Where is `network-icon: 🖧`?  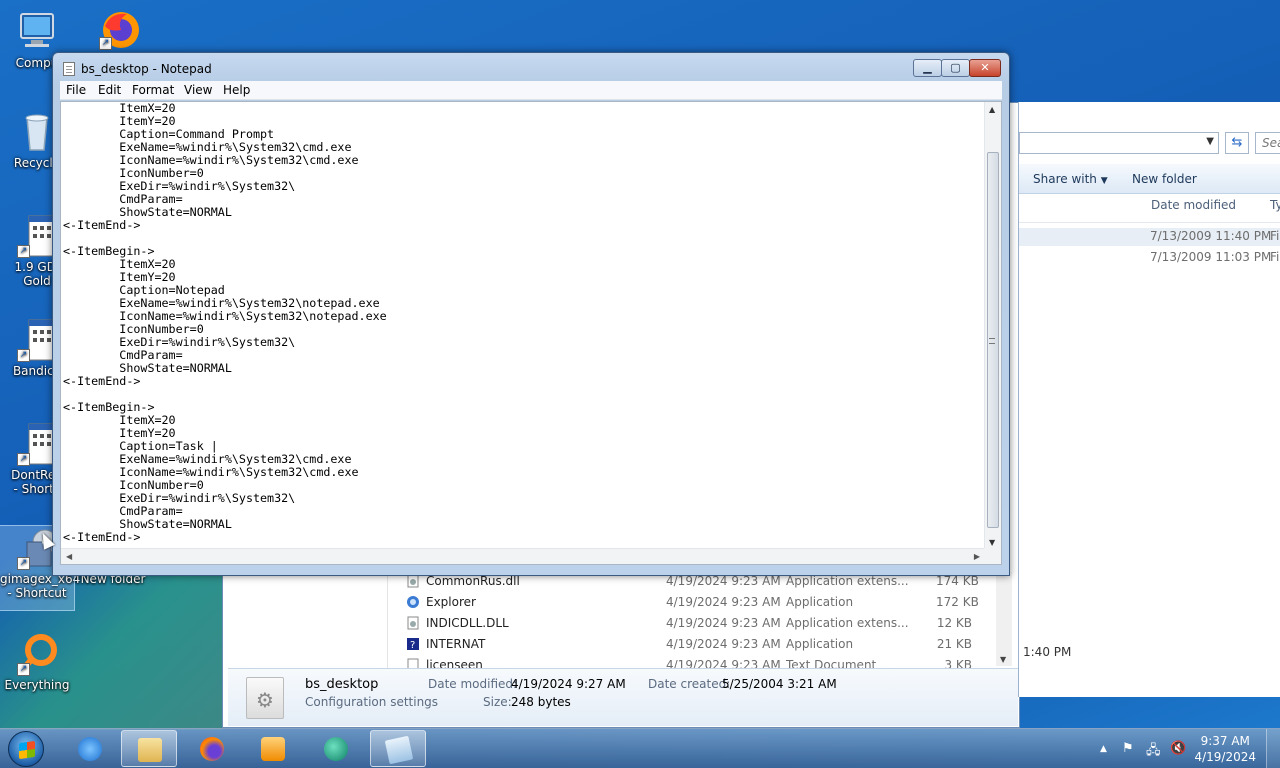
network-icon: 🖧 is located at coordinates (1153, 752).